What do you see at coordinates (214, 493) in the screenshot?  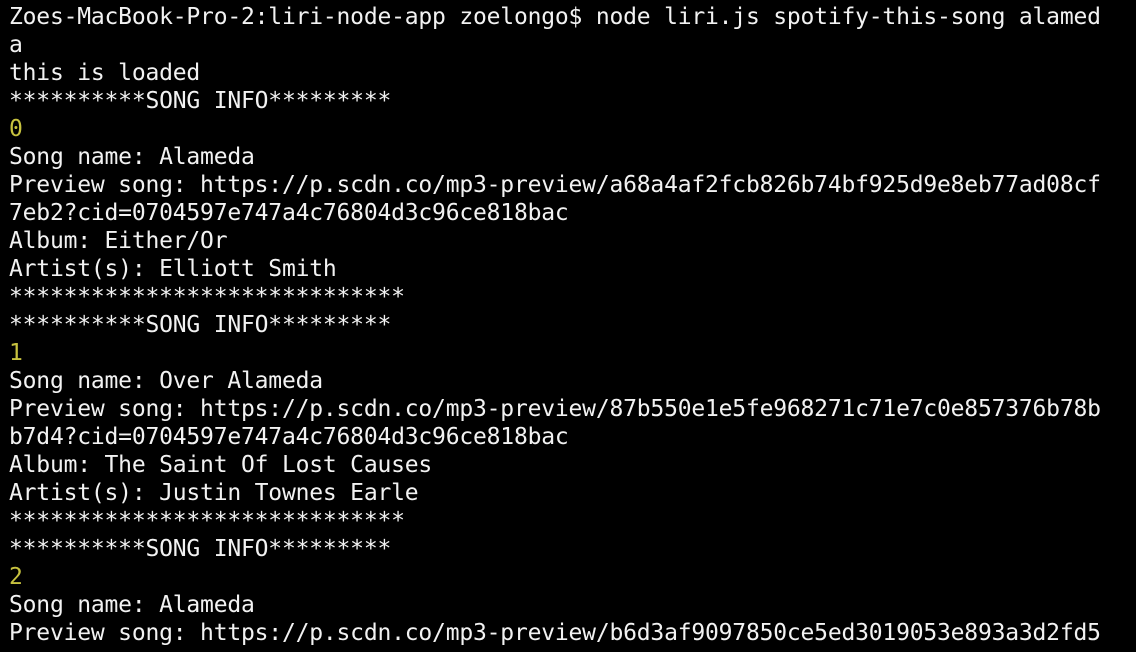 I see `artist-line: Artist(s): Justin Townes Earle` at bounding box center [214, 493].